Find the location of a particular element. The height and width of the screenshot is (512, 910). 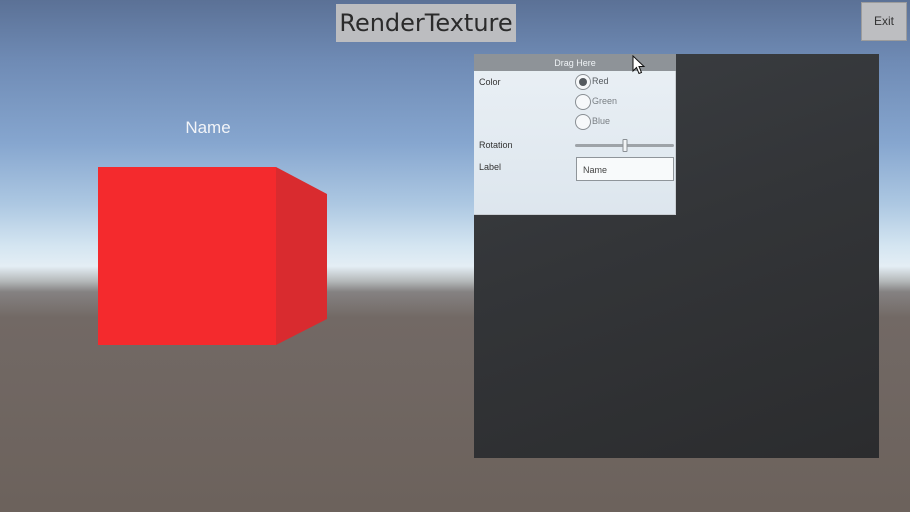

radio-red: Red is located at coordinates (615, 82).